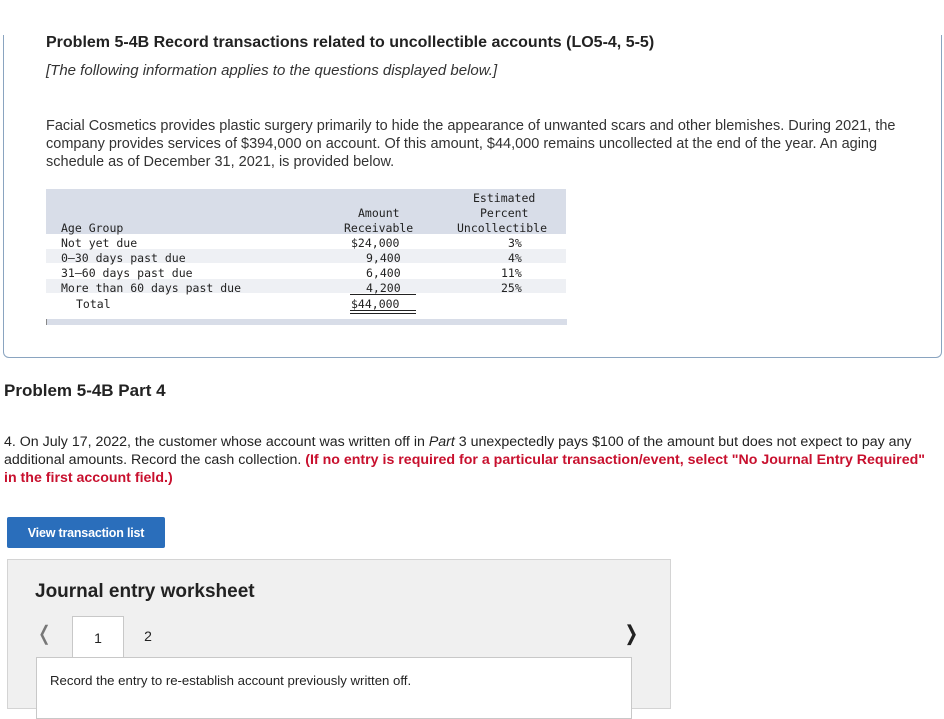 This screenshot has height=719, width=944. I want to click on col-amount-line2: Receivable, so click(379, 228).